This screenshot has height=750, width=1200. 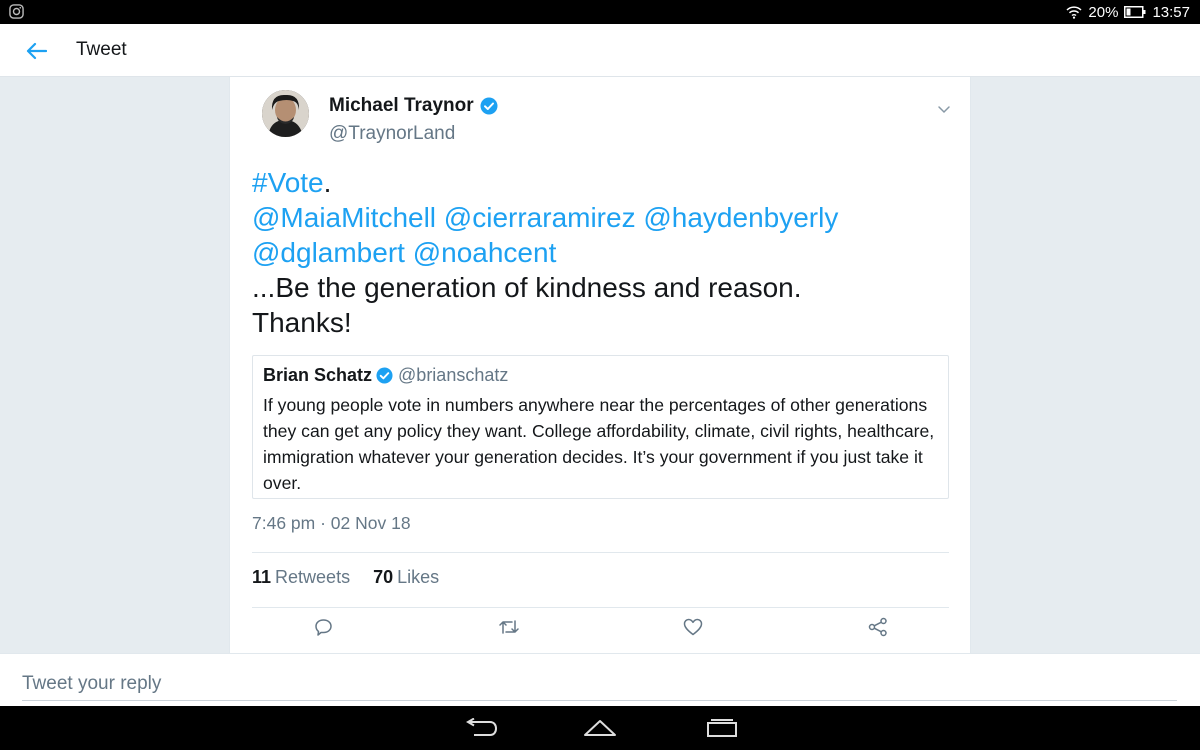 What do you see at coordinates (16, 11) in the screenshot?
I see `instagram-icon` at bounding box center [16, 11].